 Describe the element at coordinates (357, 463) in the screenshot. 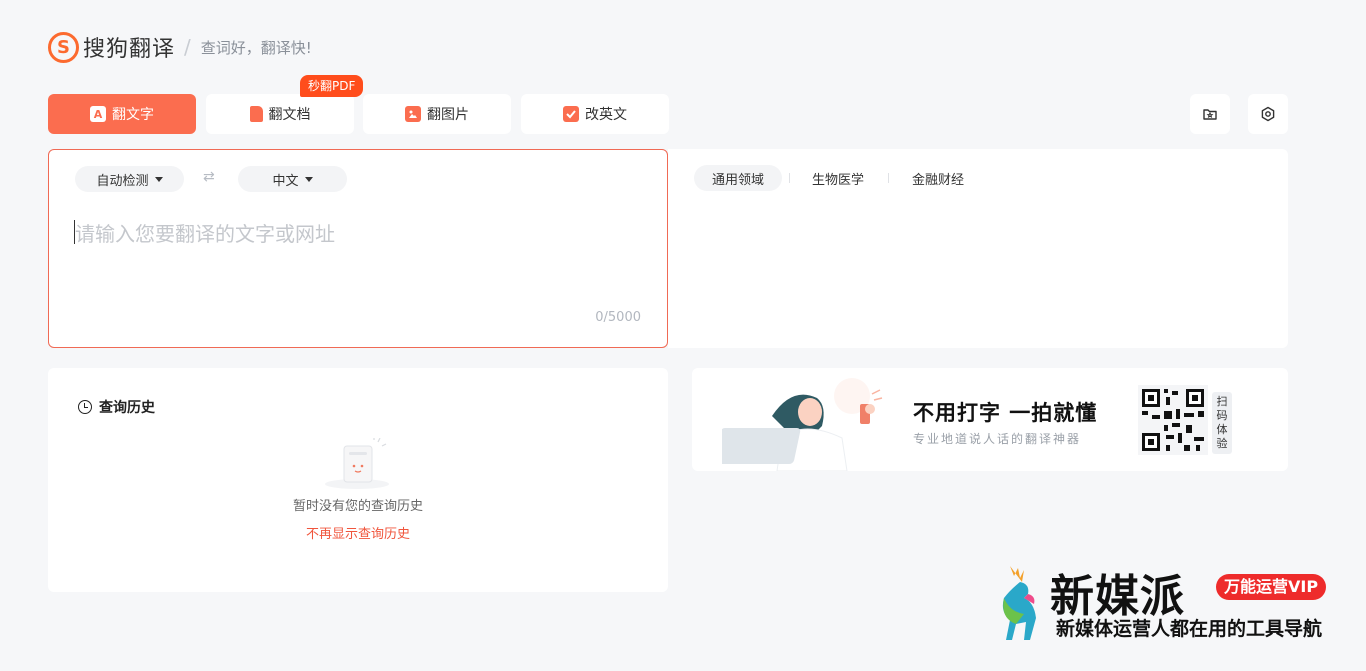

I see `empty-history-illustration` at that location.